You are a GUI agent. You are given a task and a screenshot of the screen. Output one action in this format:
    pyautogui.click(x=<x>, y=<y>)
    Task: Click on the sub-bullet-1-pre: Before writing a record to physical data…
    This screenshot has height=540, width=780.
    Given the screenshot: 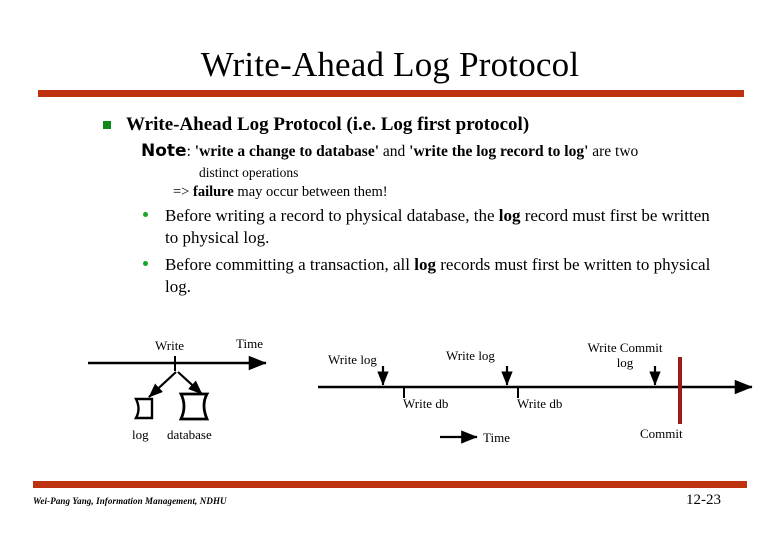 What is the action you would take?
    pyautogui.click(x=332, y=215)
    